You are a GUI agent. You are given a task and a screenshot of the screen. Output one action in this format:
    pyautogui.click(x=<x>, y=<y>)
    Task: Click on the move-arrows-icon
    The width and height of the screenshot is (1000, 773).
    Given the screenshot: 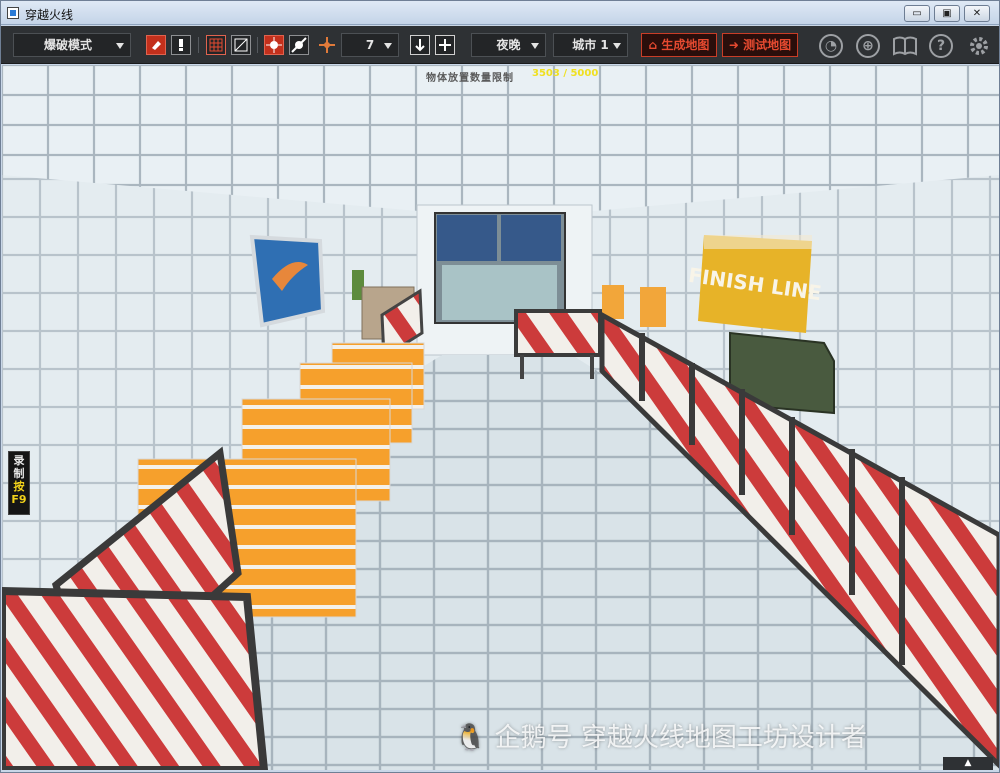 What is the action you would take?
    pyautogui.click(x=327, y=45)
    